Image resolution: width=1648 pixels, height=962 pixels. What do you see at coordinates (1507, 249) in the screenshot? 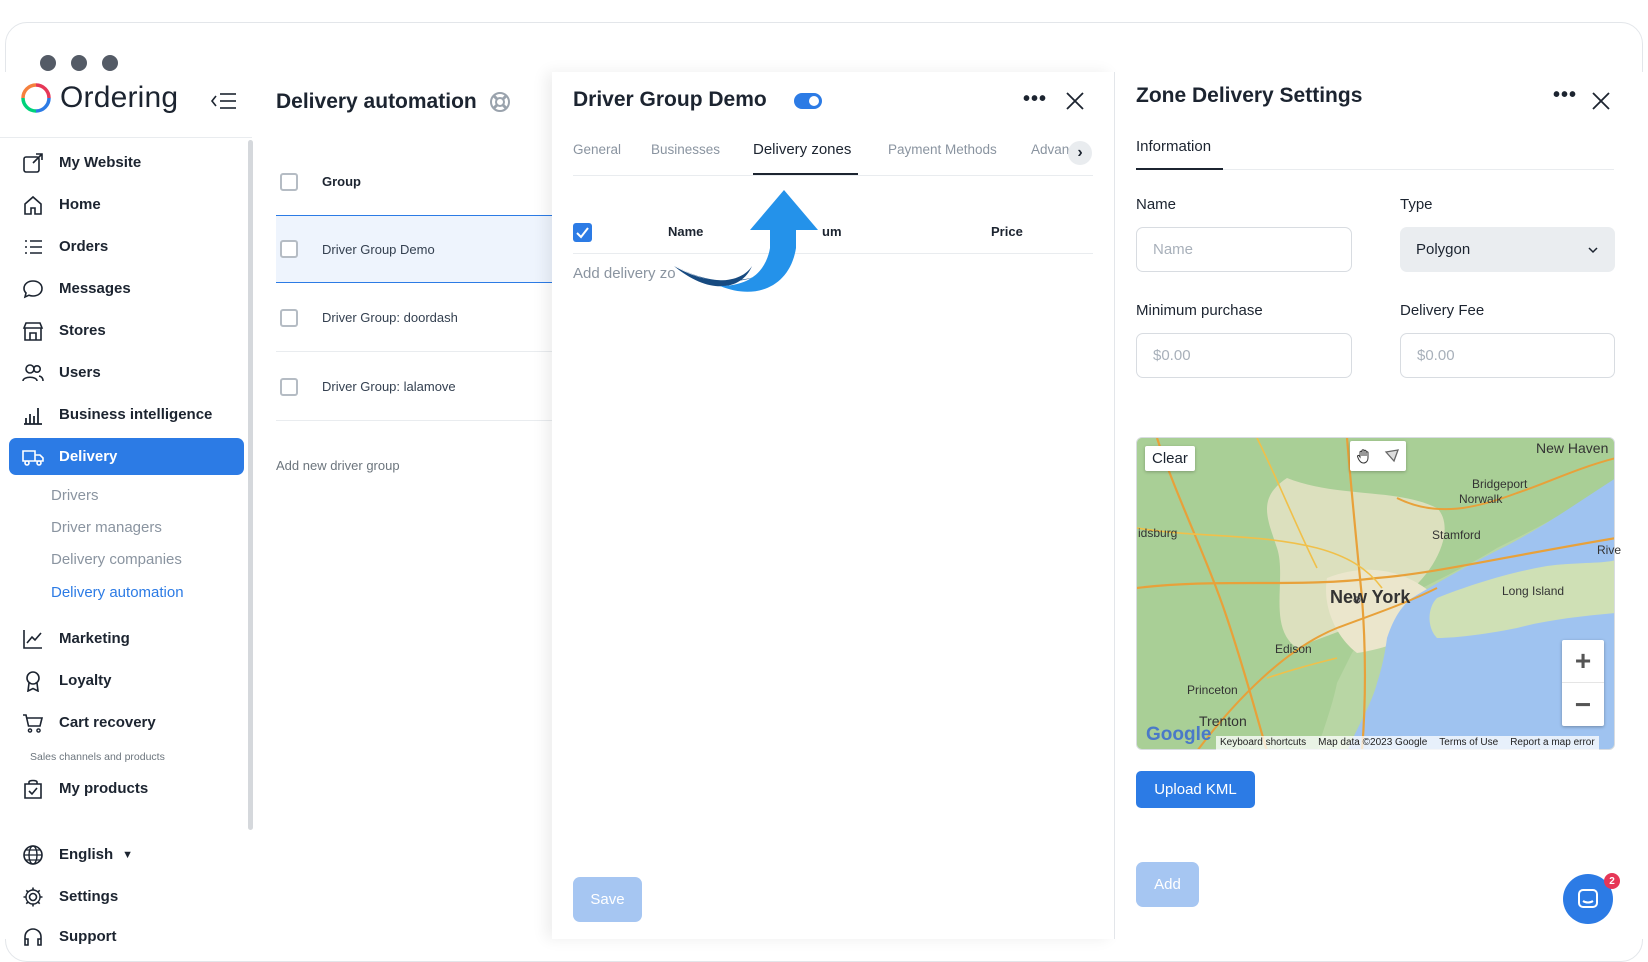
I see `zone-type-select: Polygon` at bounding box center [1507, 249].